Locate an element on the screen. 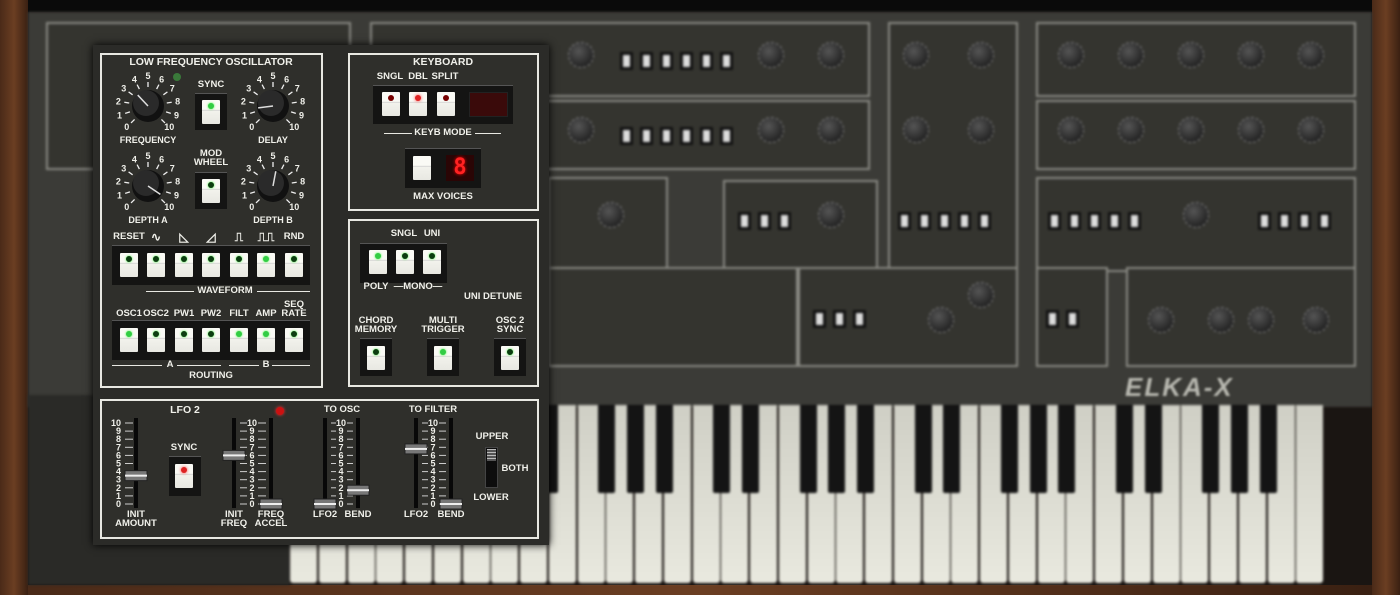 Image resolution: width=1400 pixels, height=595 pixels. to-osc-bend-label: BEND is located at coordinates (358, 514).